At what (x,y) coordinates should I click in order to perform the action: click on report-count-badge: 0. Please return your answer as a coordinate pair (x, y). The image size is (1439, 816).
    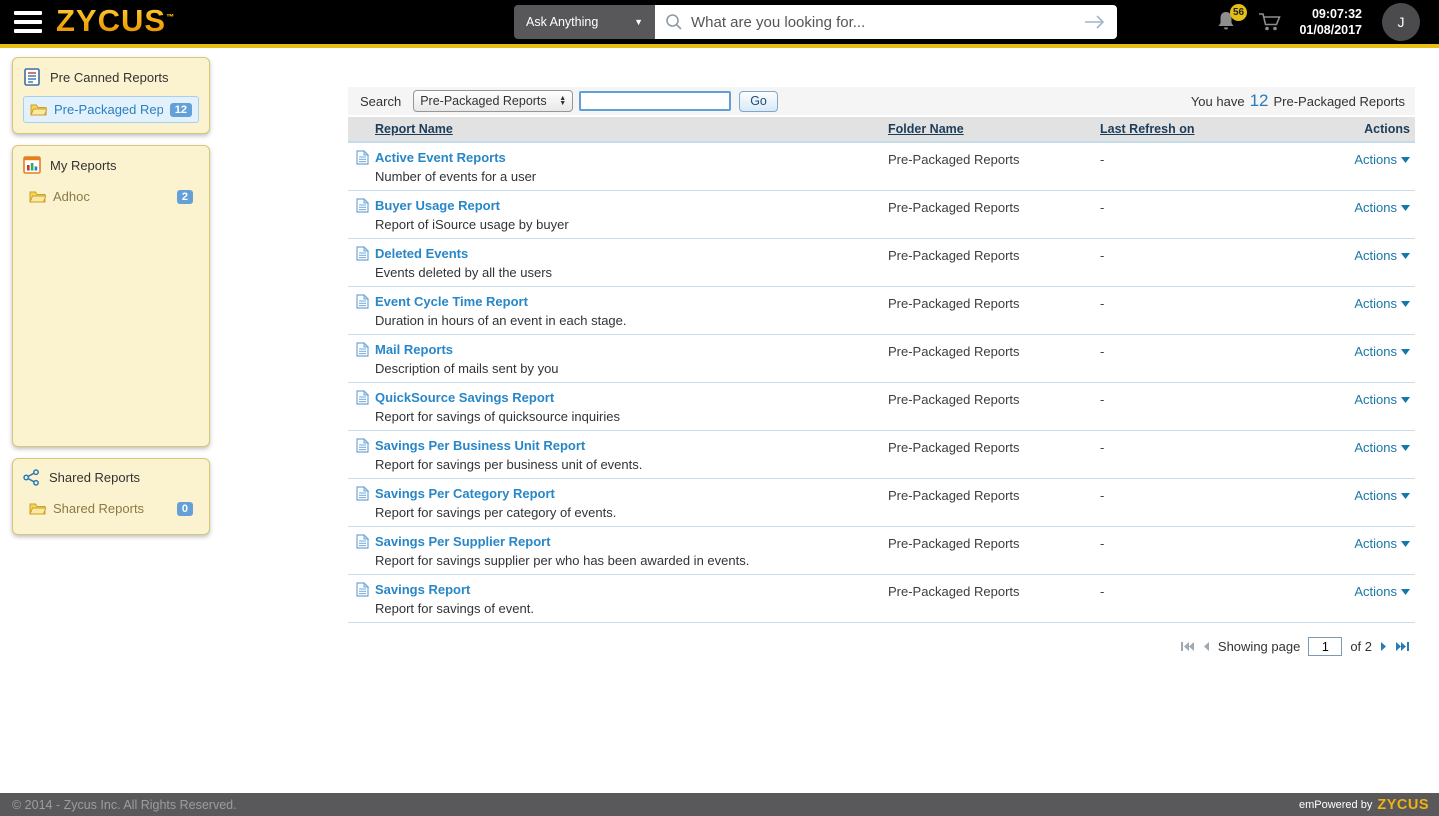
    Looking at the image, I should click on (184, 508).